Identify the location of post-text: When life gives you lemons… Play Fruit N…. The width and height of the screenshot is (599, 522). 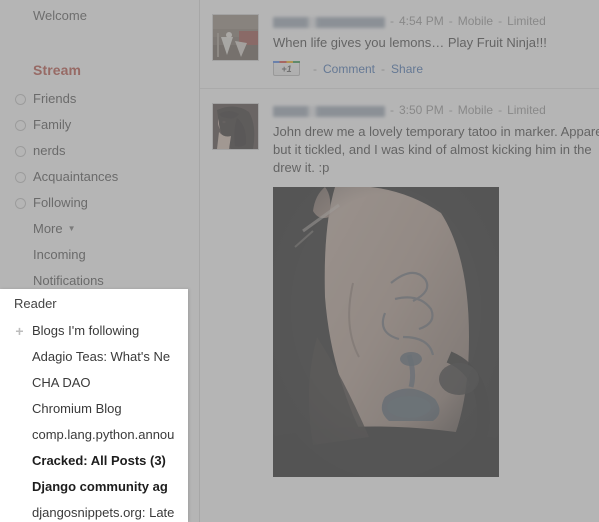
(410, 42).